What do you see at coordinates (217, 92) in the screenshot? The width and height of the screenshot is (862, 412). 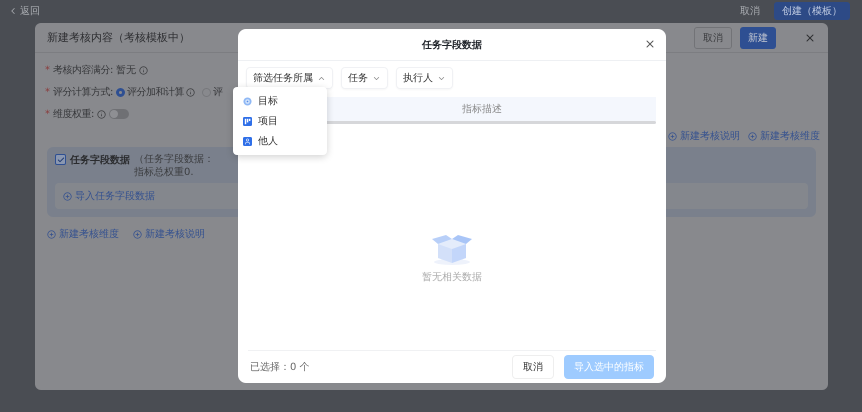 I see `radio-label: 评` at bounding box center [217, 92].